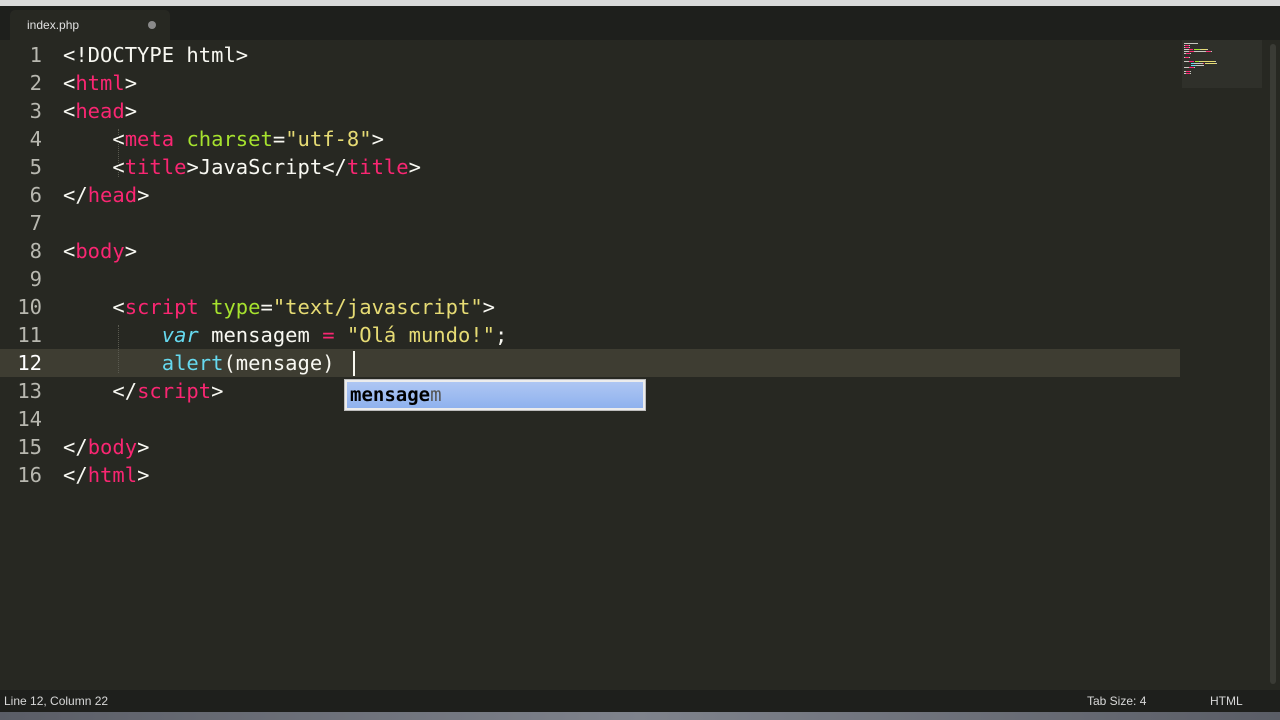  Describe the element at coordinates (90, 25) in the screenshot. I see `tab-index-php: index.php` at that location.